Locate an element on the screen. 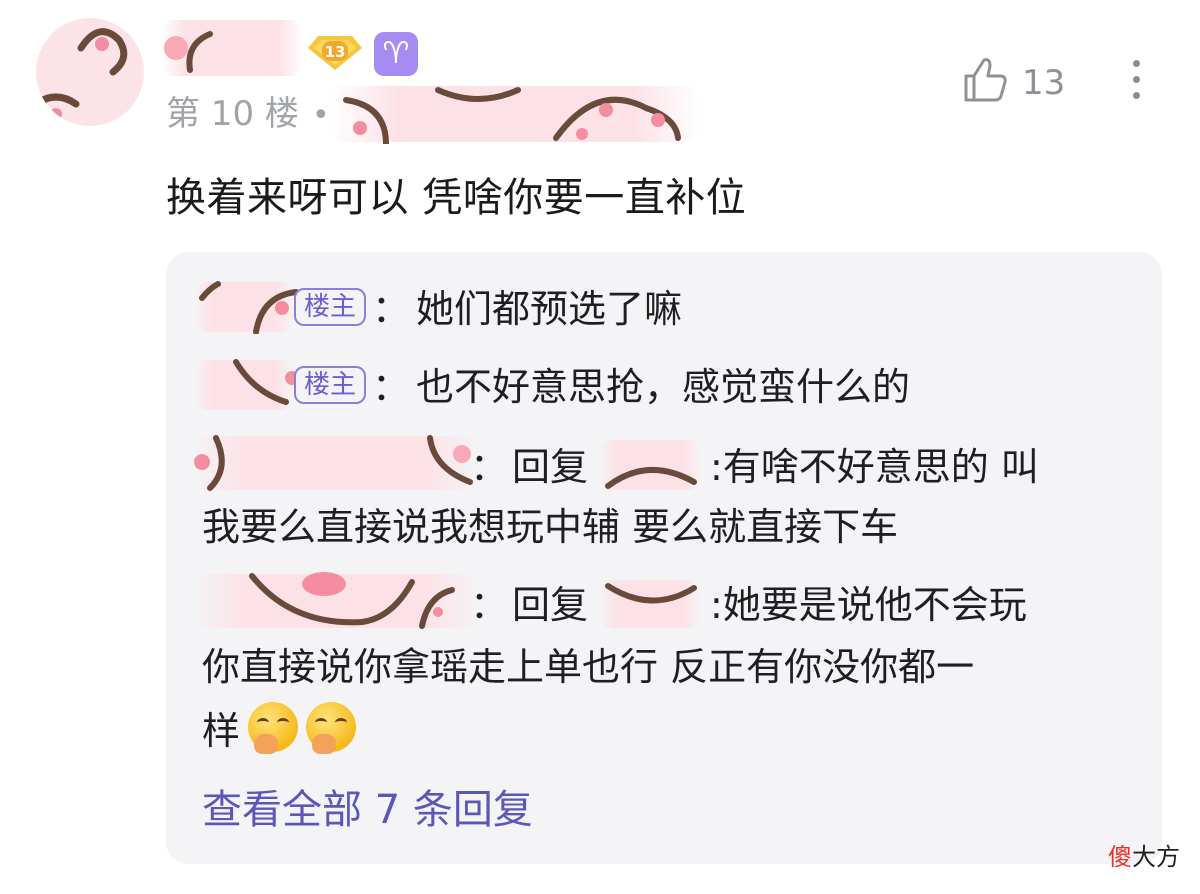 This screenshot has height=894, width=1200. more-options-icon is located at coordinates (1136, 81).